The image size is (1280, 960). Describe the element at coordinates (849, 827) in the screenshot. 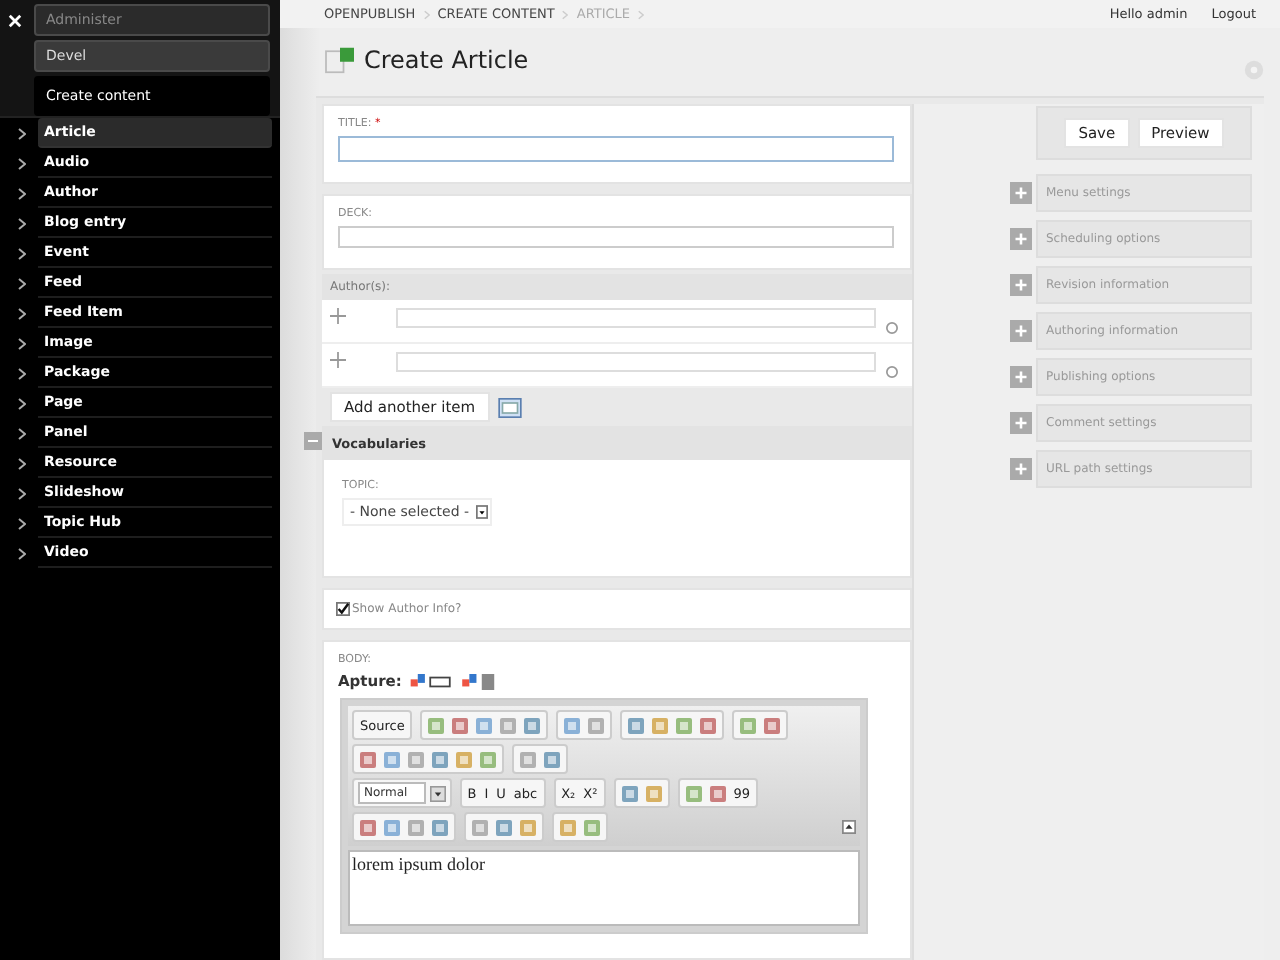

I see `collapse-toolbar-icon` at that location.